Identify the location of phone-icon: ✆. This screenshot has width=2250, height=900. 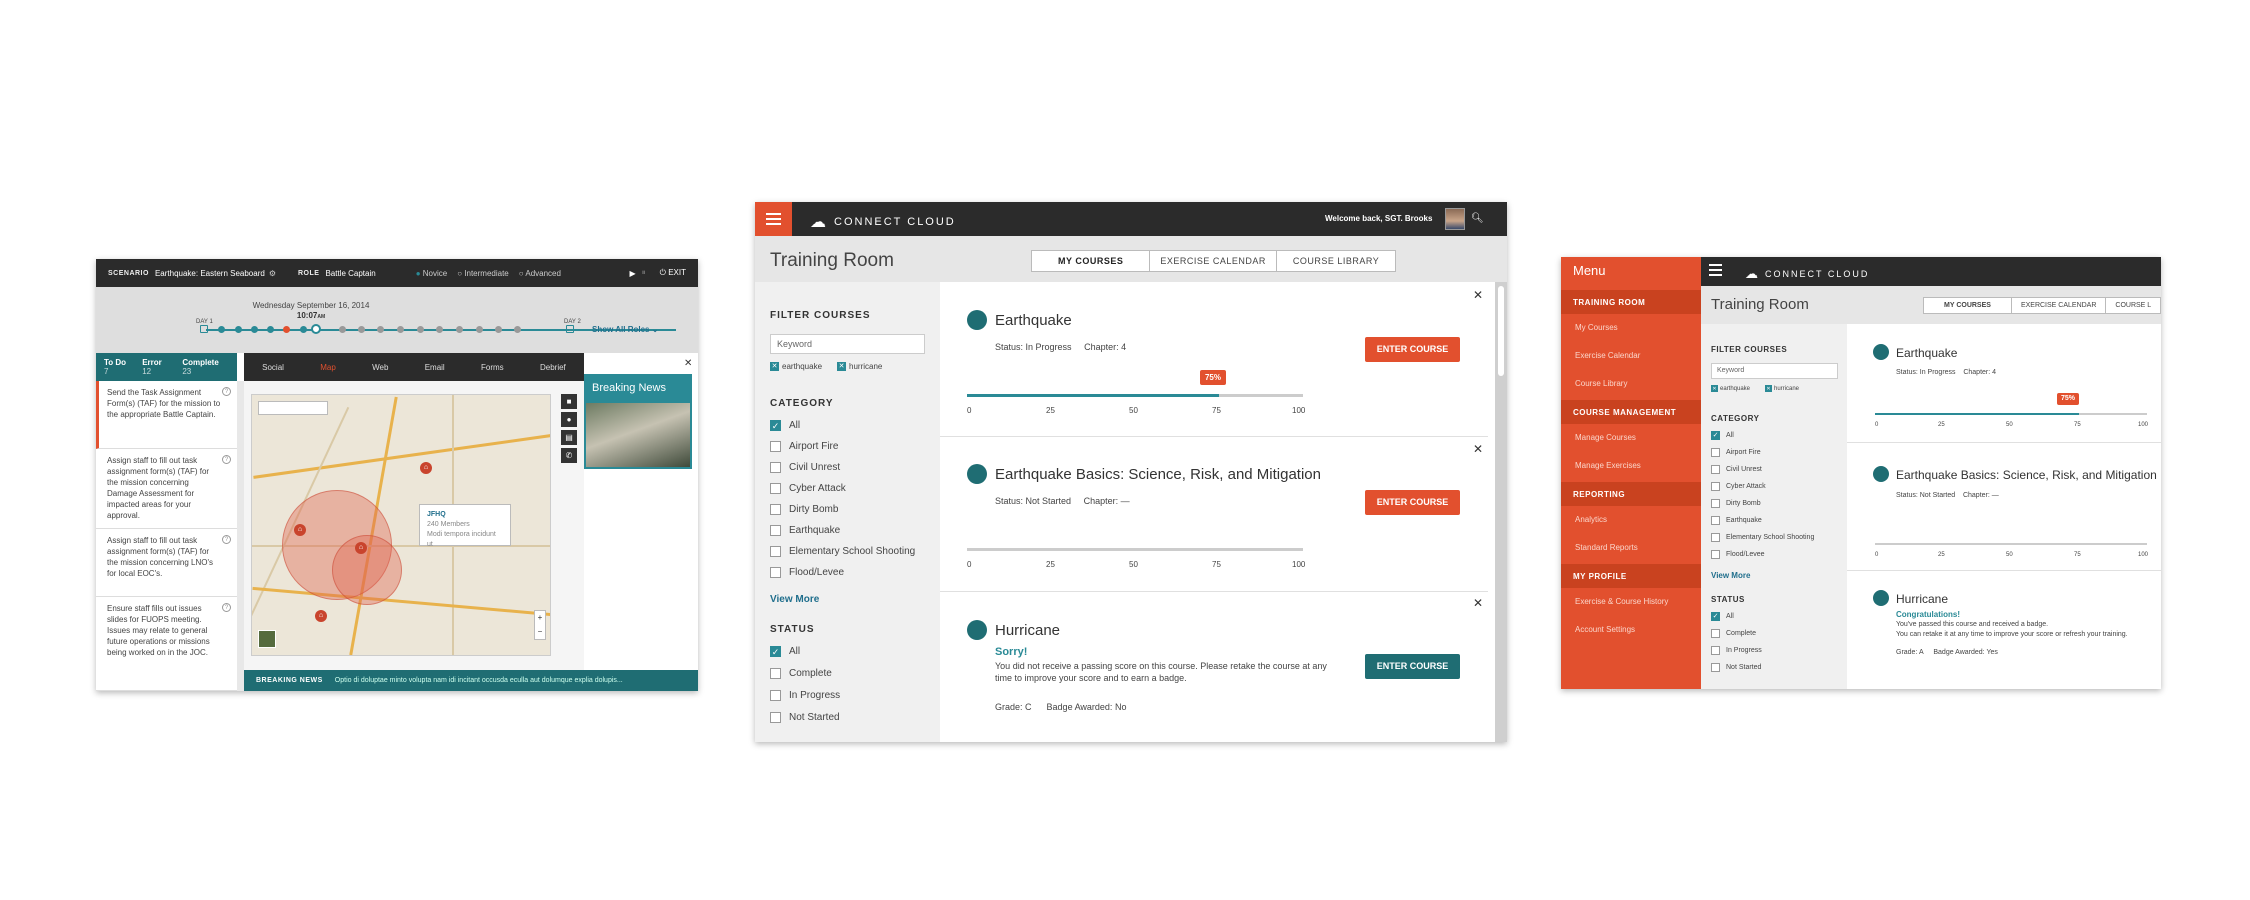
(569, 455).